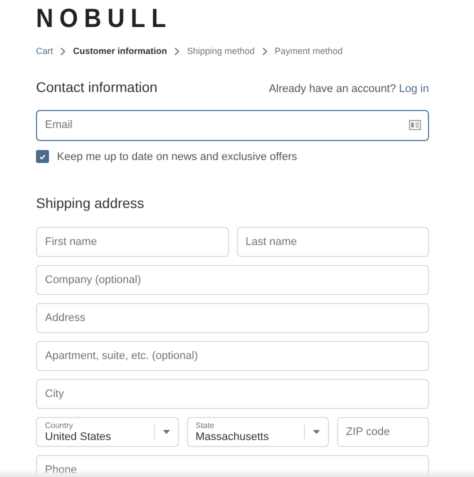 The image size is (474, 477). I want to click on contact-card-icon, so click(415, 125).